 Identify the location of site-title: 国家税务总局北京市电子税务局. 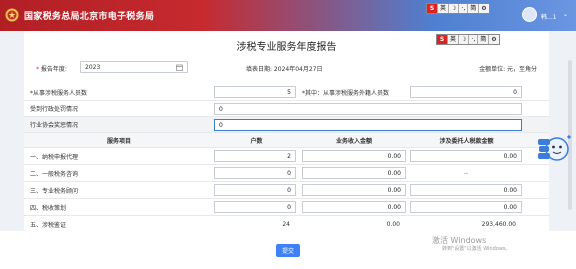
(89, 17).